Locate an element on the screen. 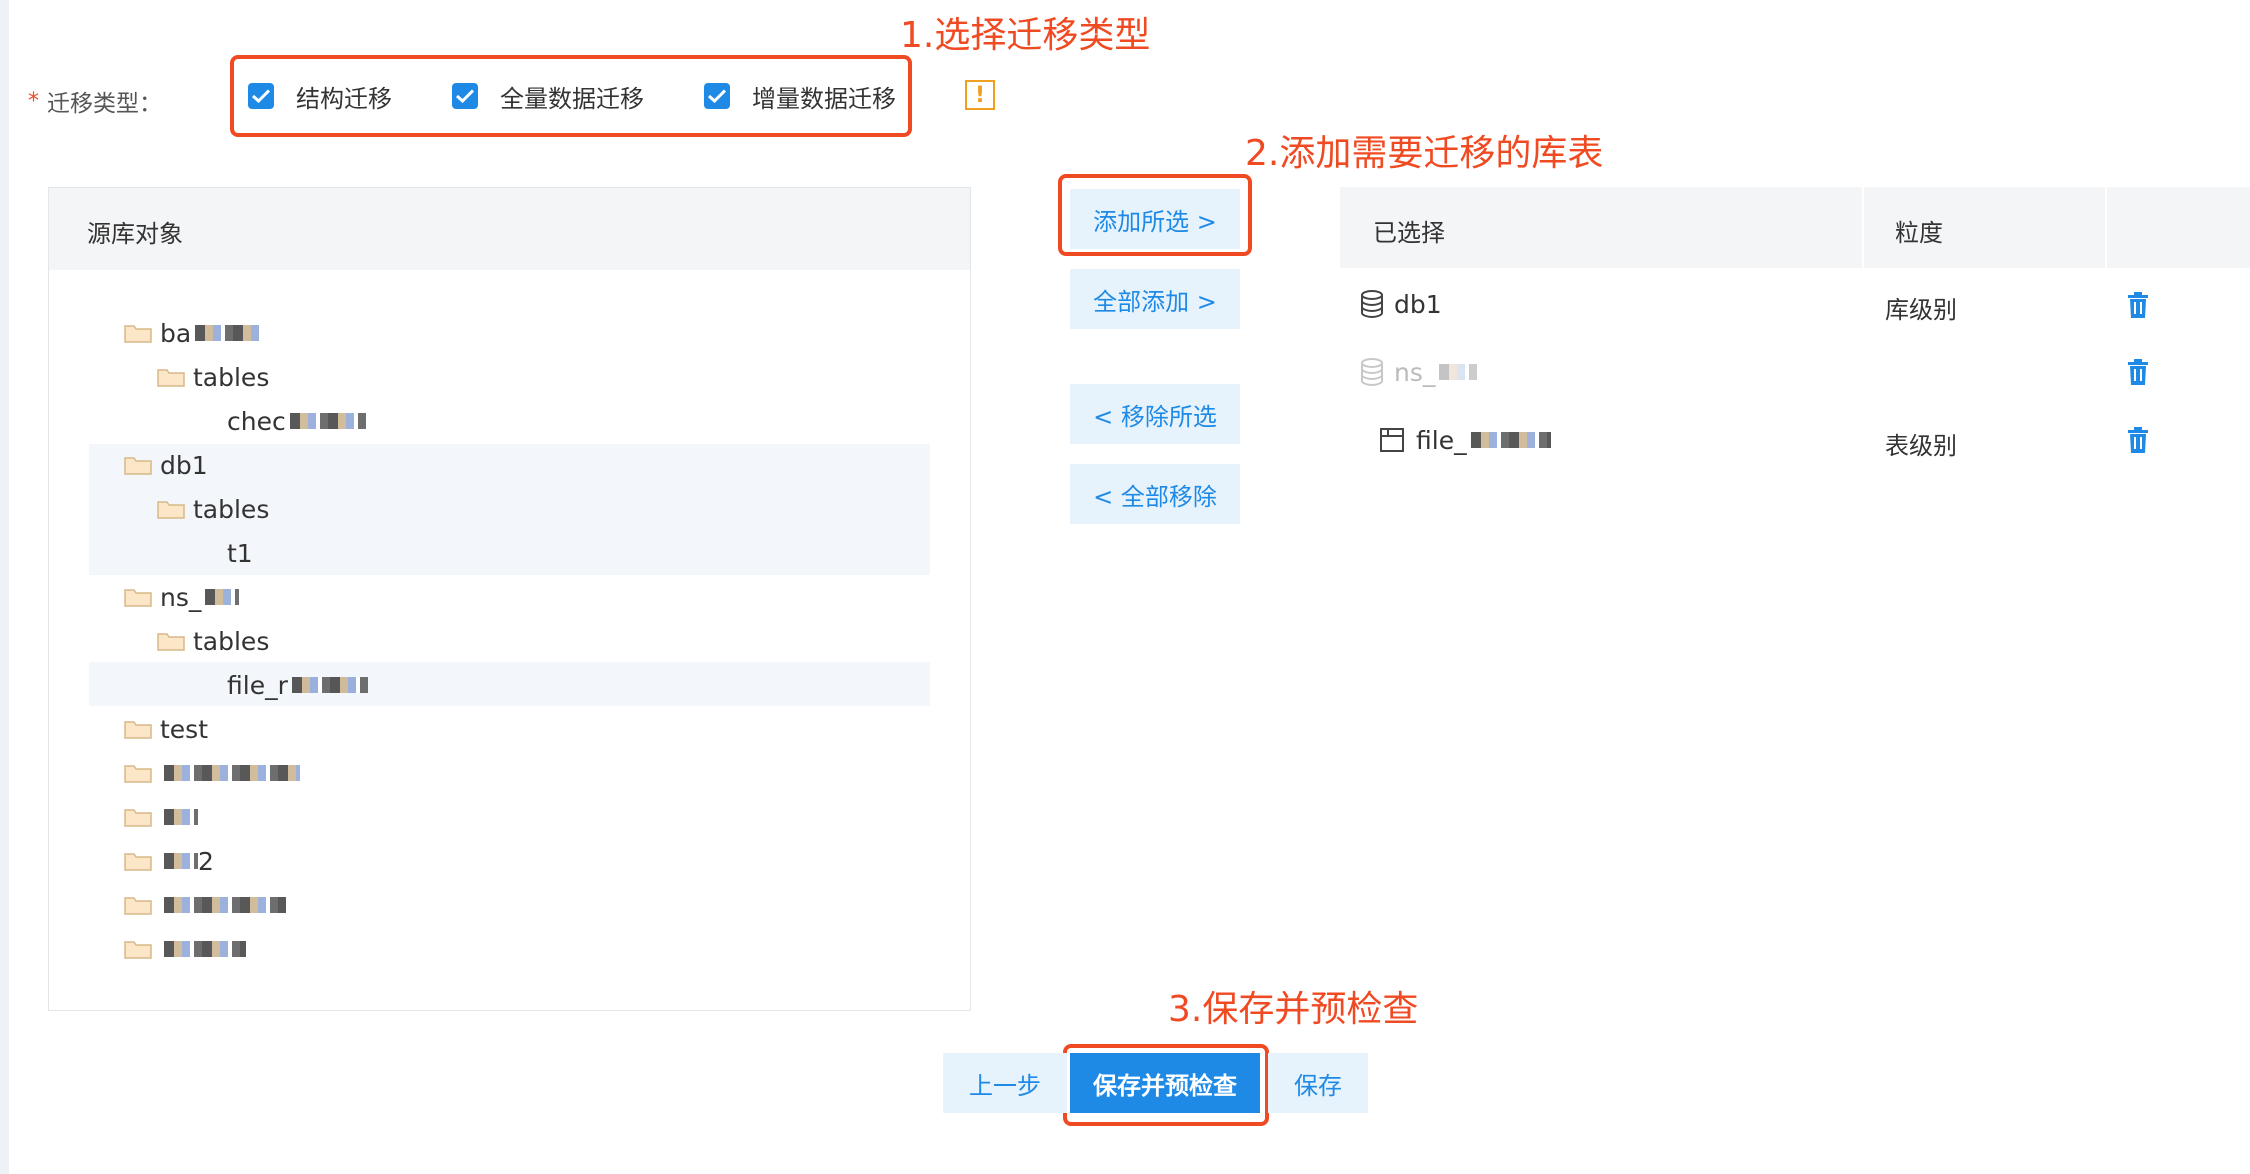 This screenshot has height=1174, width=2250. selected-item-name: db1 is located at coordinates (1418, 304).